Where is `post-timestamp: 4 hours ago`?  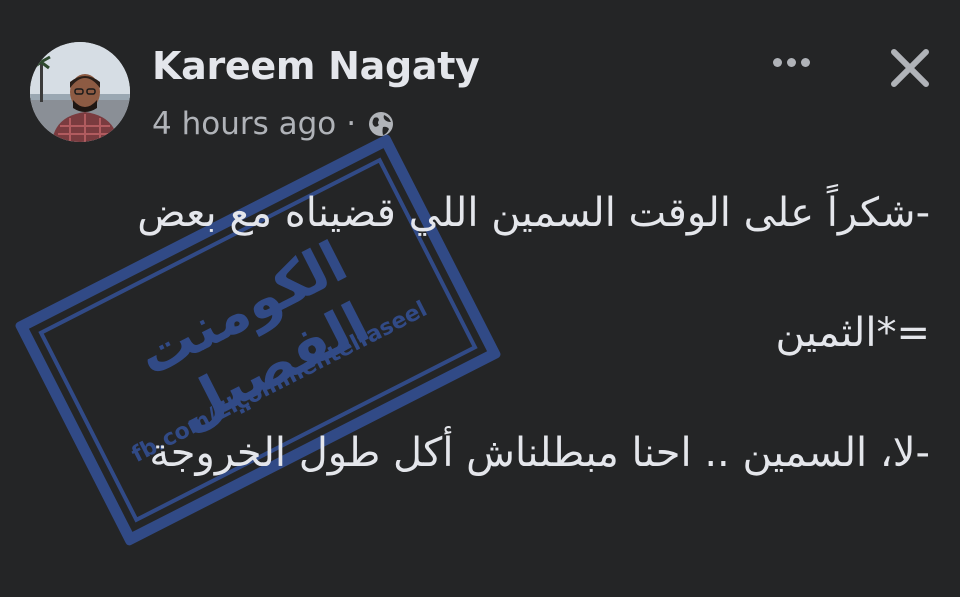
post-timestamp: 4 hours ago is located at coordinates (244, 124).